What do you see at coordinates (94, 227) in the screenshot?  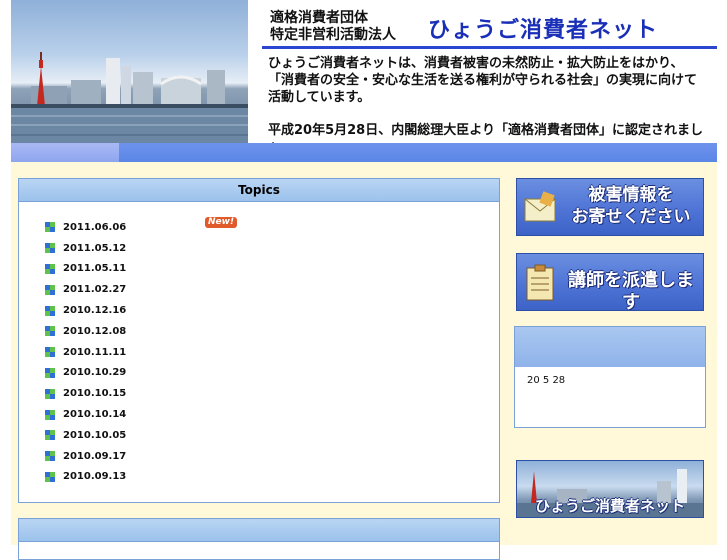 I see `topic-date: 2011.06.06` at bounding box center [94, 227].